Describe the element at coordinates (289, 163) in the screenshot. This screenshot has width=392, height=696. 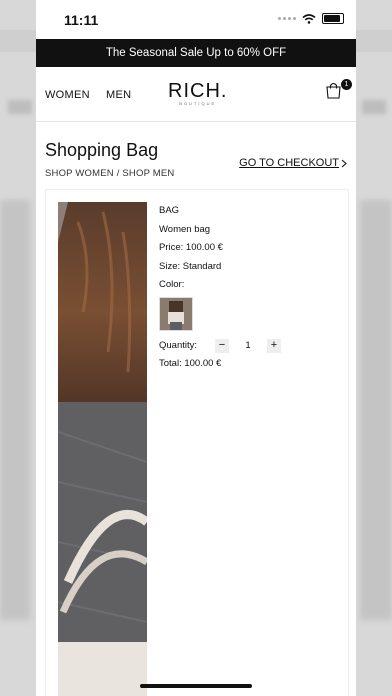
I see `checkout-label: GO TO CHECKOUT` at that location.